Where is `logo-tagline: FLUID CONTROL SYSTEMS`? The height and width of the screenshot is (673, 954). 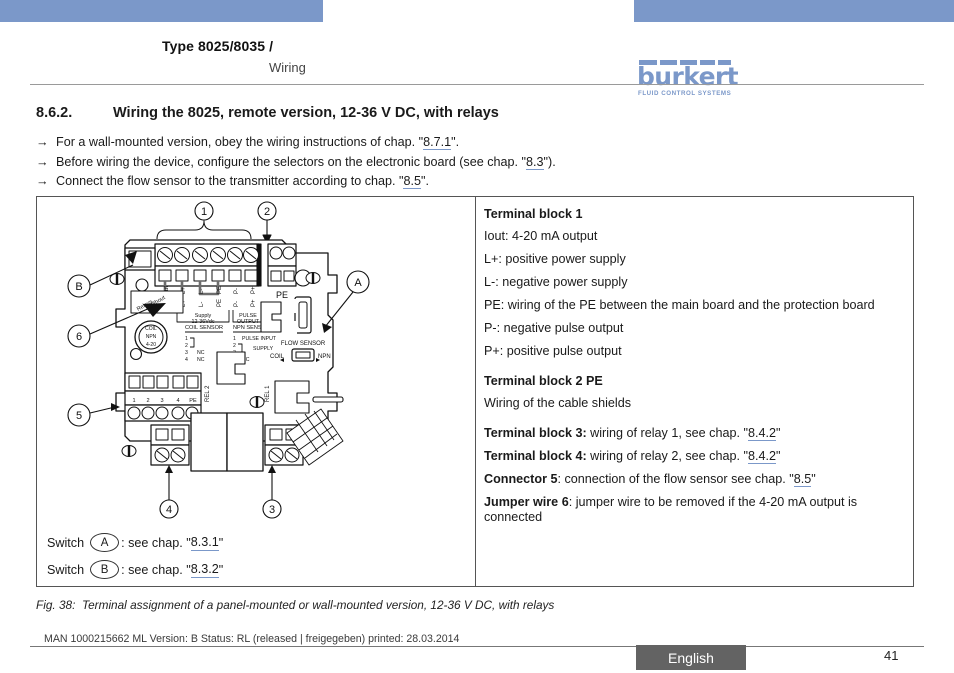
logo-tagline: FLUID CONTROL SYSTEMS is located at coordinates (685, 93).